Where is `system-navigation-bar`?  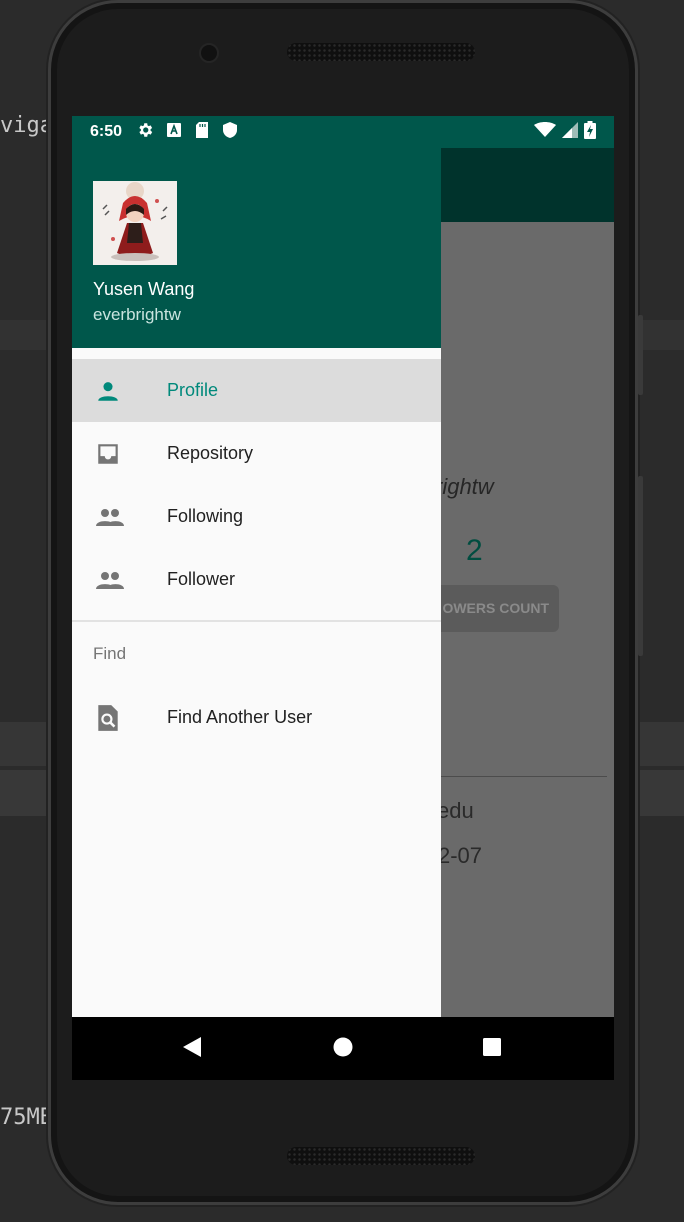 system-navigation-bar is located at coordinates (343, 1048).